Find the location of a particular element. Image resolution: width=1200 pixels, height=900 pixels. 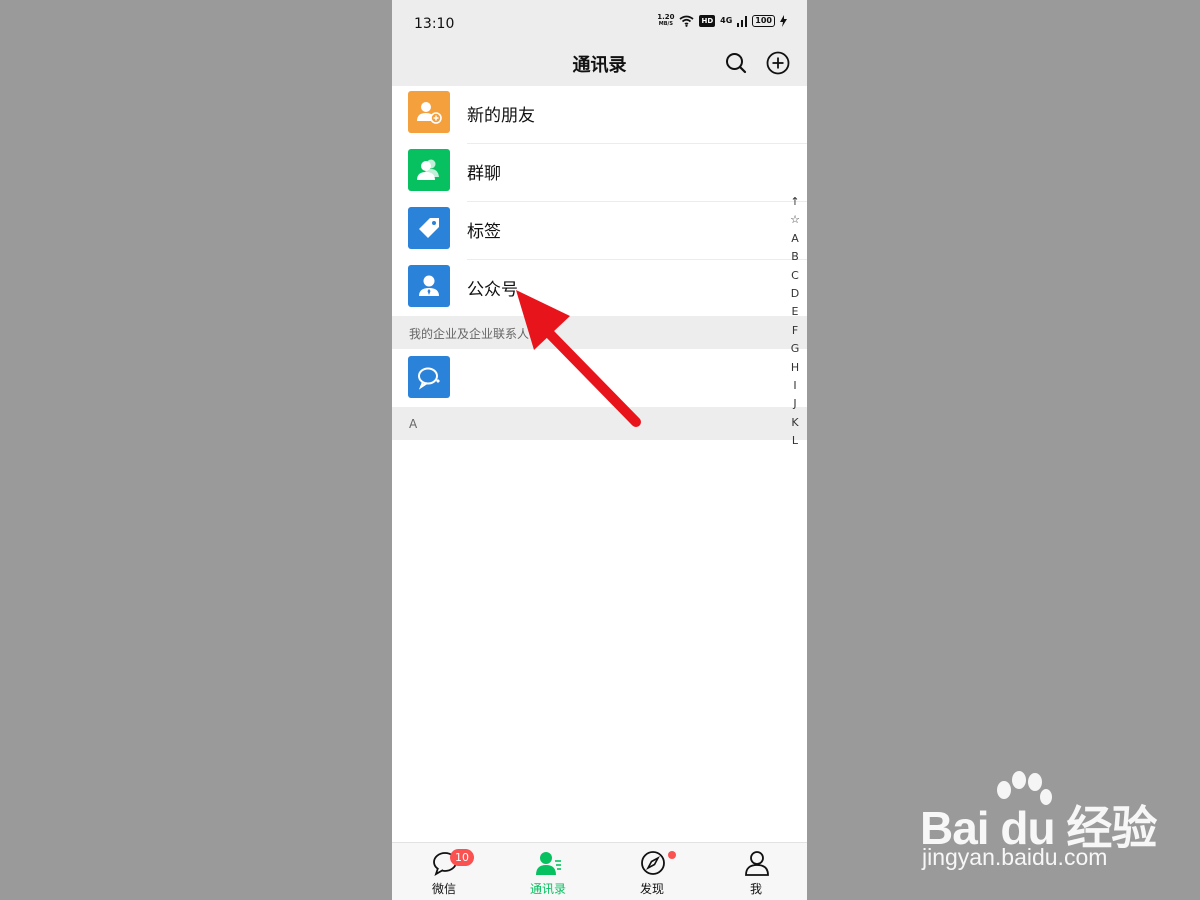

network-speed: 1.20 MB/S is located at coordinates (666, 20).